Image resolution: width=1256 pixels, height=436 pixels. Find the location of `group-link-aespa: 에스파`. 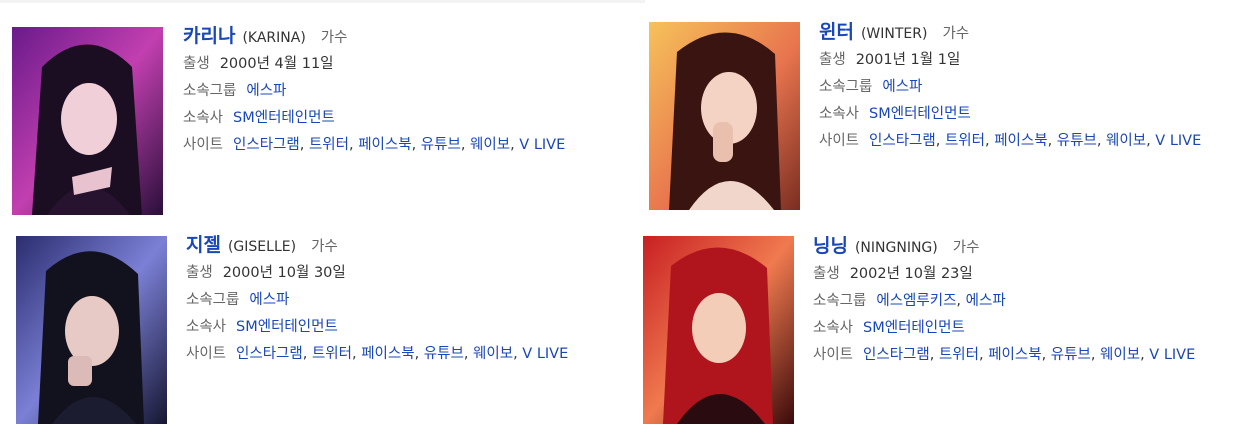

group-link-aespa: 에스파 is located at coordinates (986, 301).